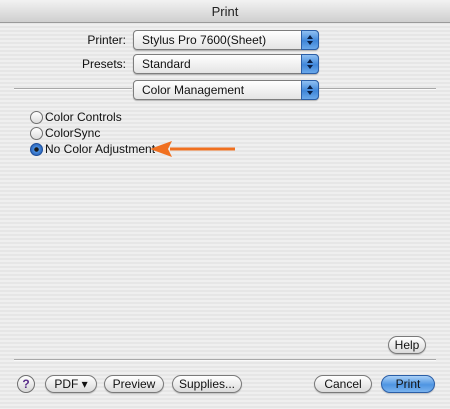  I want to click on annotation-arrow-icon, so click(192, 149).